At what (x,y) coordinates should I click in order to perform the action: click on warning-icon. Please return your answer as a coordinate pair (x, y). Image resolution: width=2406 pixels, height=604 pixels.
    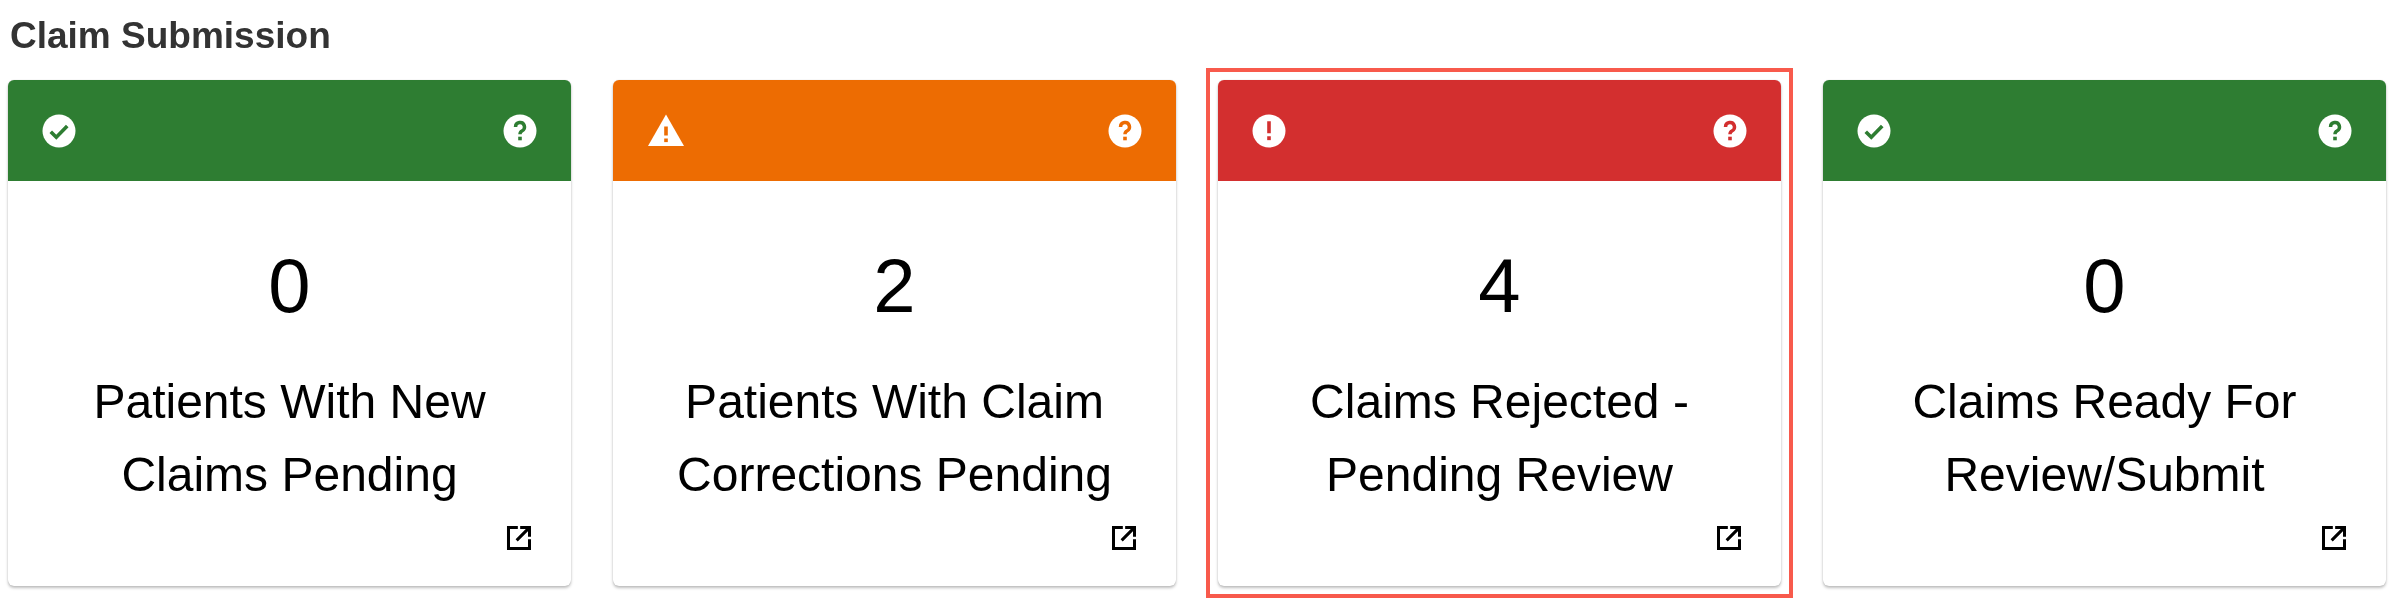
    Looking at the image, I should click on (666, 130).